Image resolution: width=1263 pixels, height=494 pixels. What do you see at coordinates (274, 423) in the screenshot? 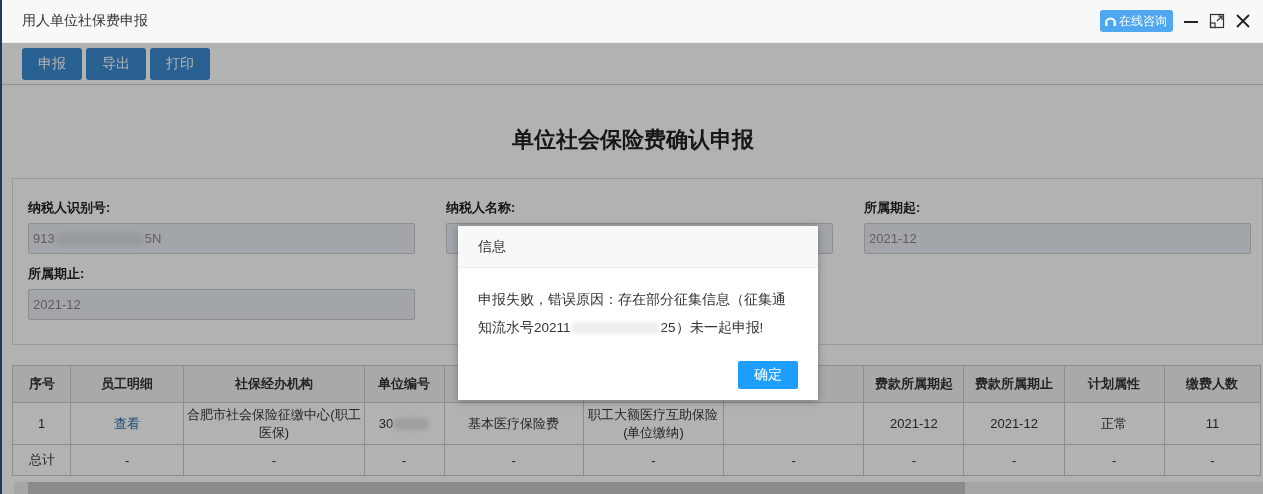
I see `table-cell: 合肥市社会保险征缴中心(职工医保)` at bounding box center [274, 423].